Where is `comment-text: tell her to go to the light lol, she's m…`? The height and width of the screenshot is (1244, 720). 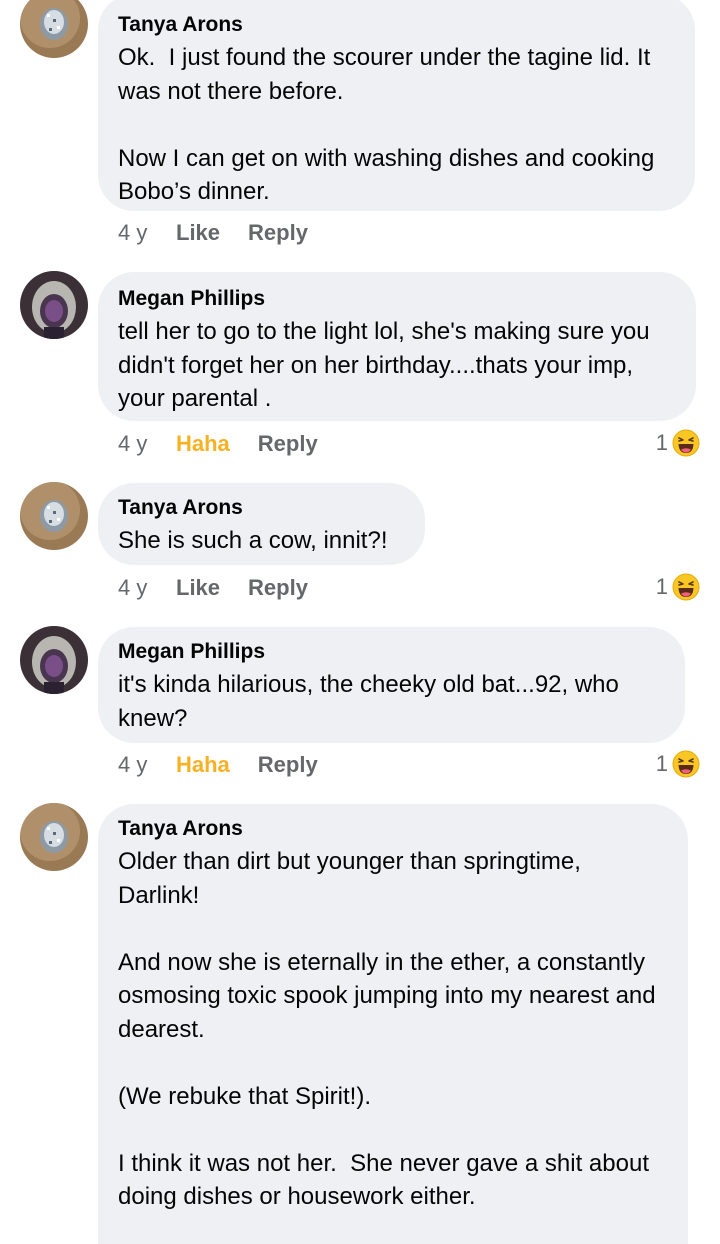 comment-text: tell her to go to the light lol, she's m… is located at coordinates (387, 365).